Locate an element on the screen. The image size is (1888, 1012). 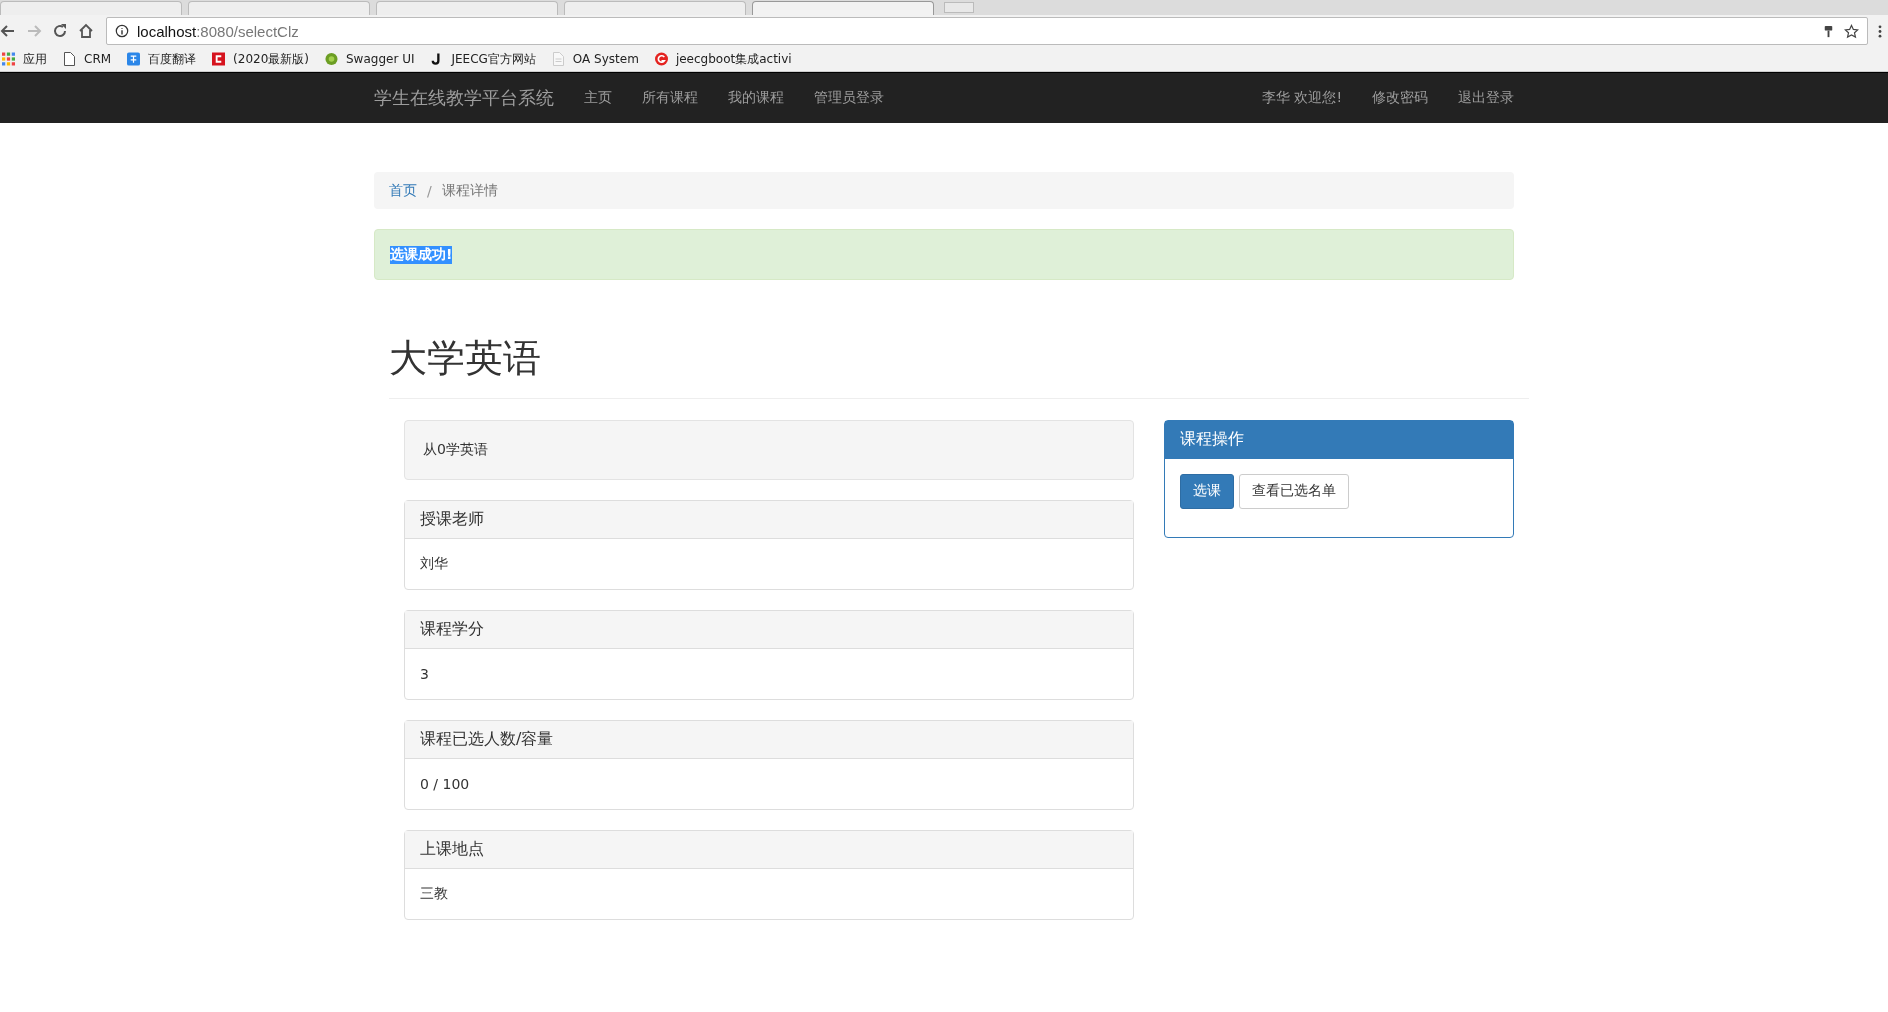
site-brand: 学生在线教学平台系统 is located at coordinates (464, 98).